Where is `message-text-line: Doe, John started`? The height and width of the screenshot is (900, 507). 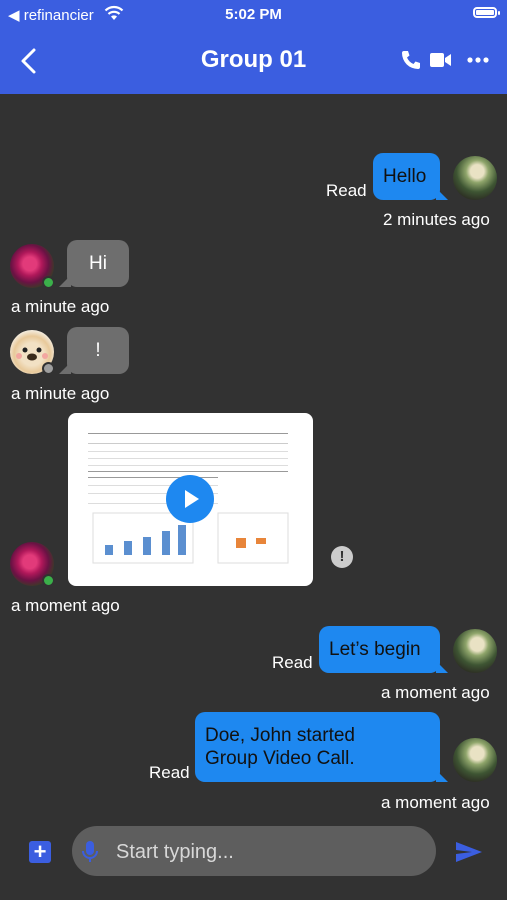 message-text-line: Doe, John started is located at coordinates (280, 735).